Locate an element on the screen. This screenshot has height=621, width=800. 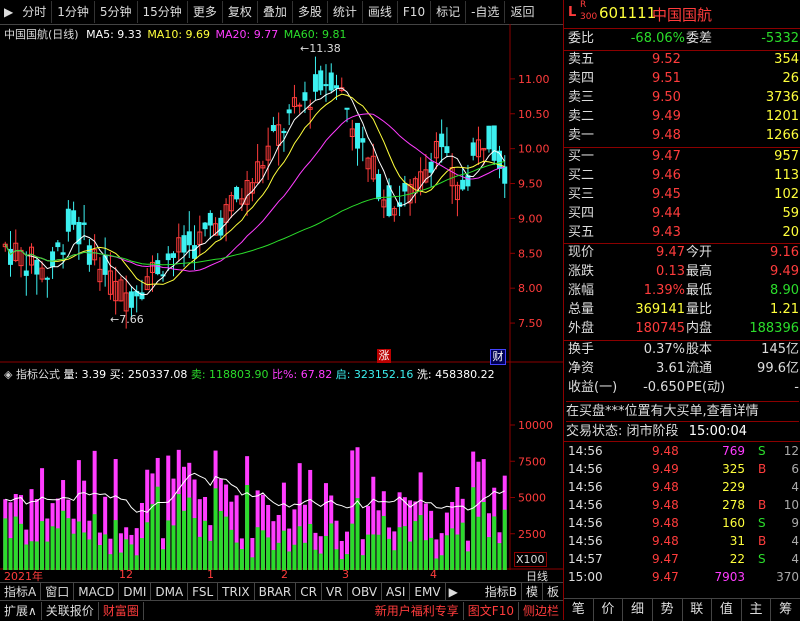
tab-template-2: 板 is located at coordinates (553, 592).